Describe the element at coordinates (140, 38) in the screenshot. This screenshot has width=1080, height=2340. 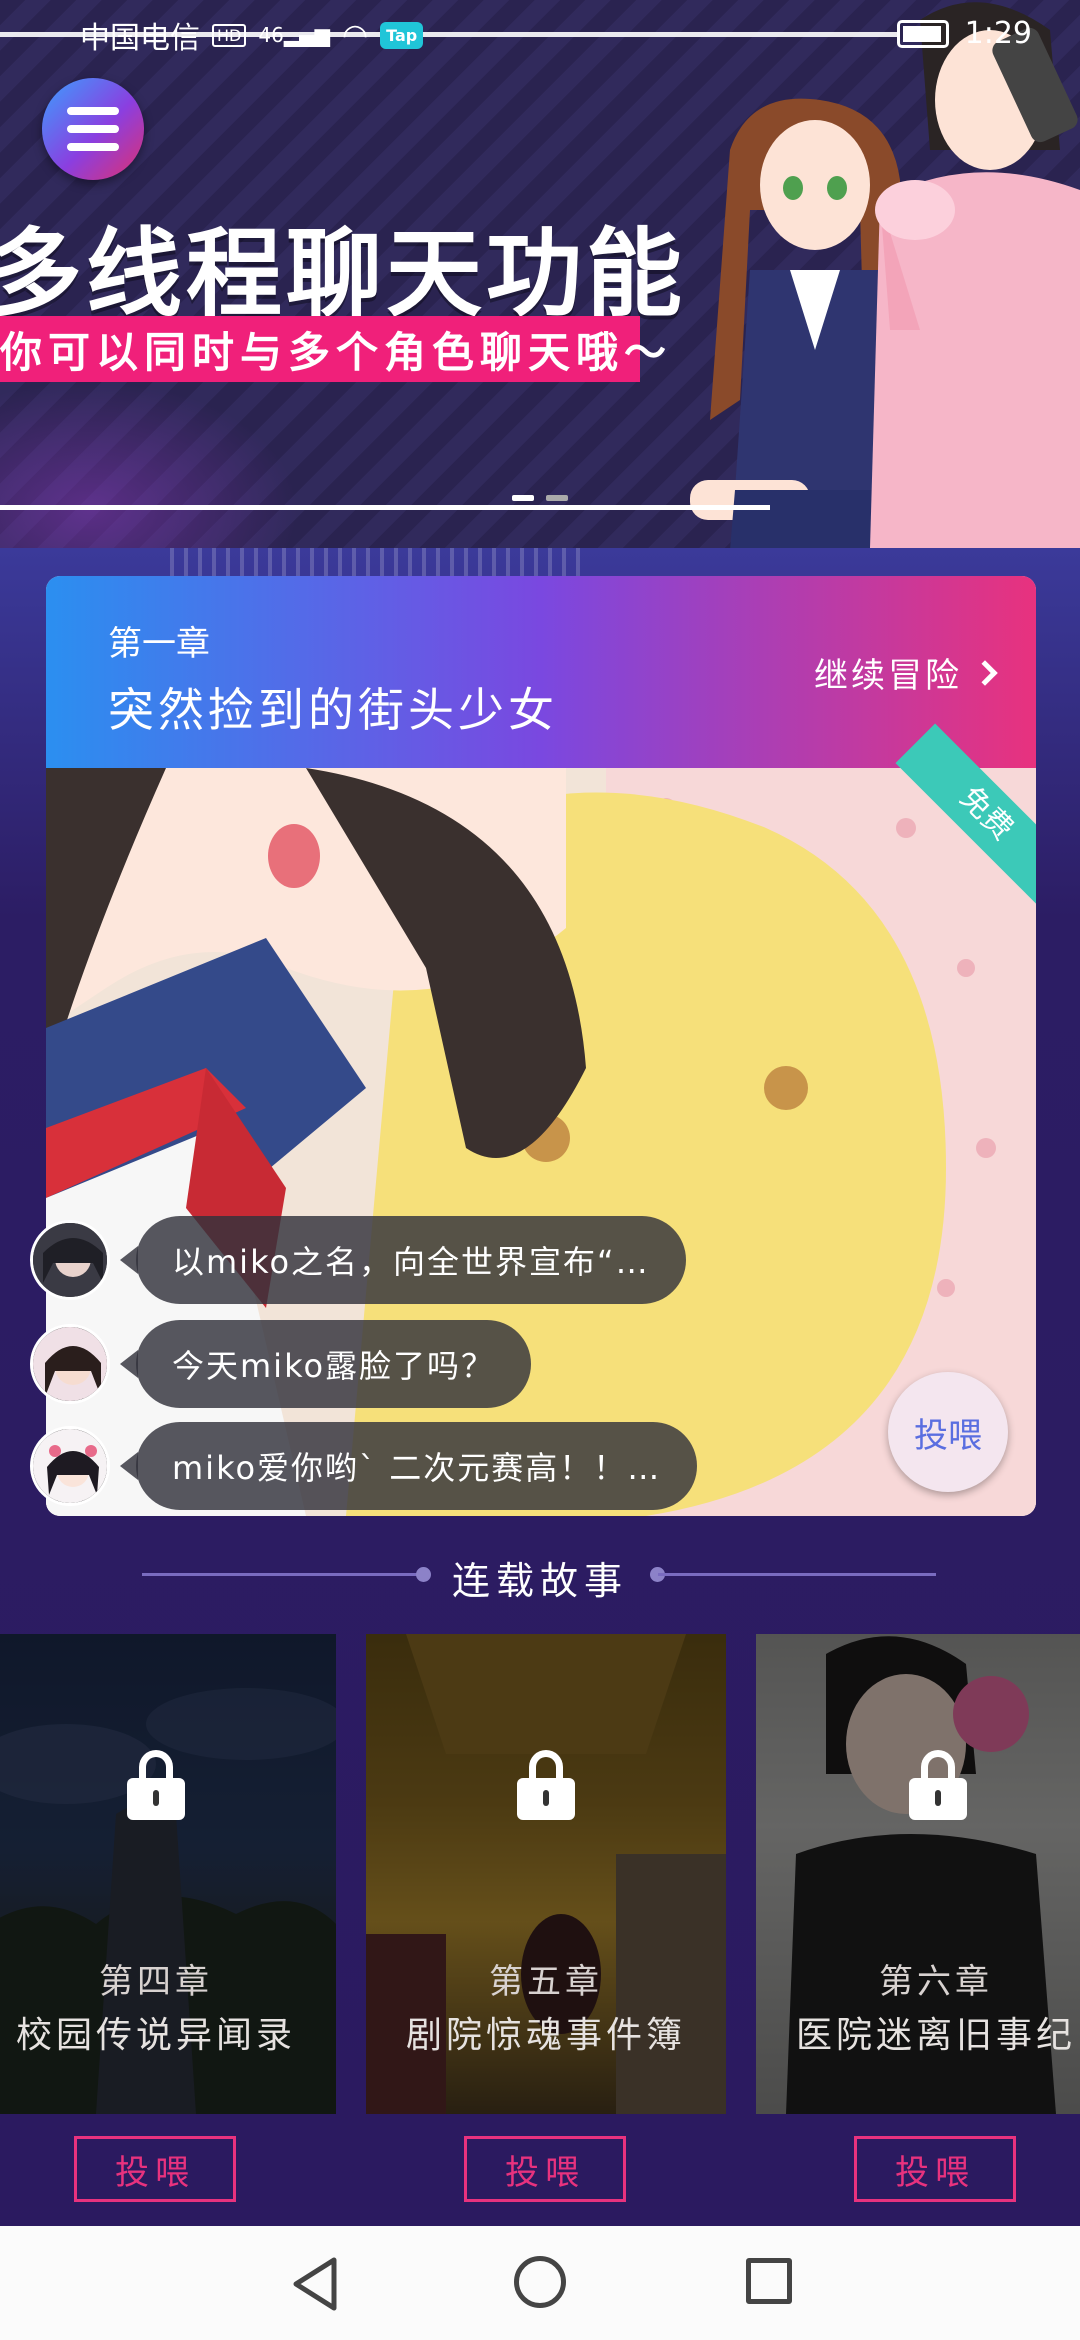
I see `carrier-label: 中国电信` at that location.